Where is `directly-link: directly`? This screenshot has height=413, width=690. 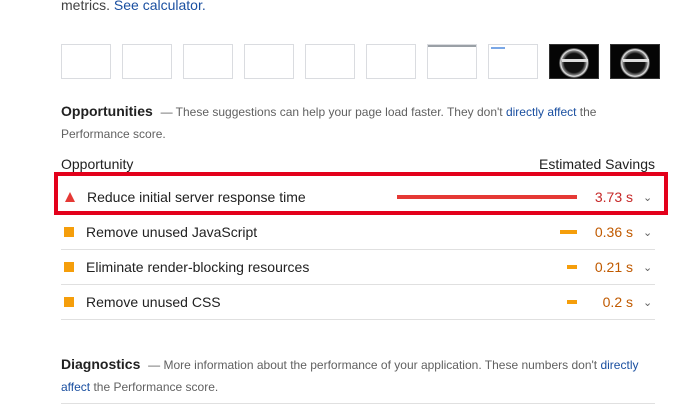
directly-link: directly is located at coordinates (619, 365).